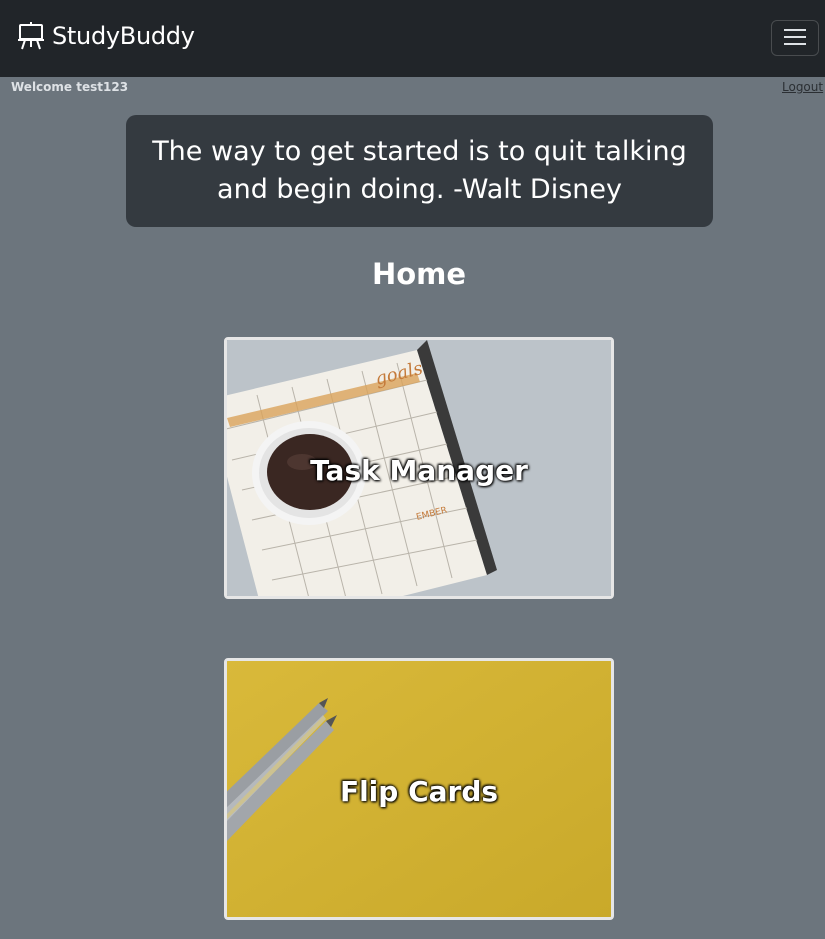  I want to click on welcome-text: Welcome test123, so click(70, 87).